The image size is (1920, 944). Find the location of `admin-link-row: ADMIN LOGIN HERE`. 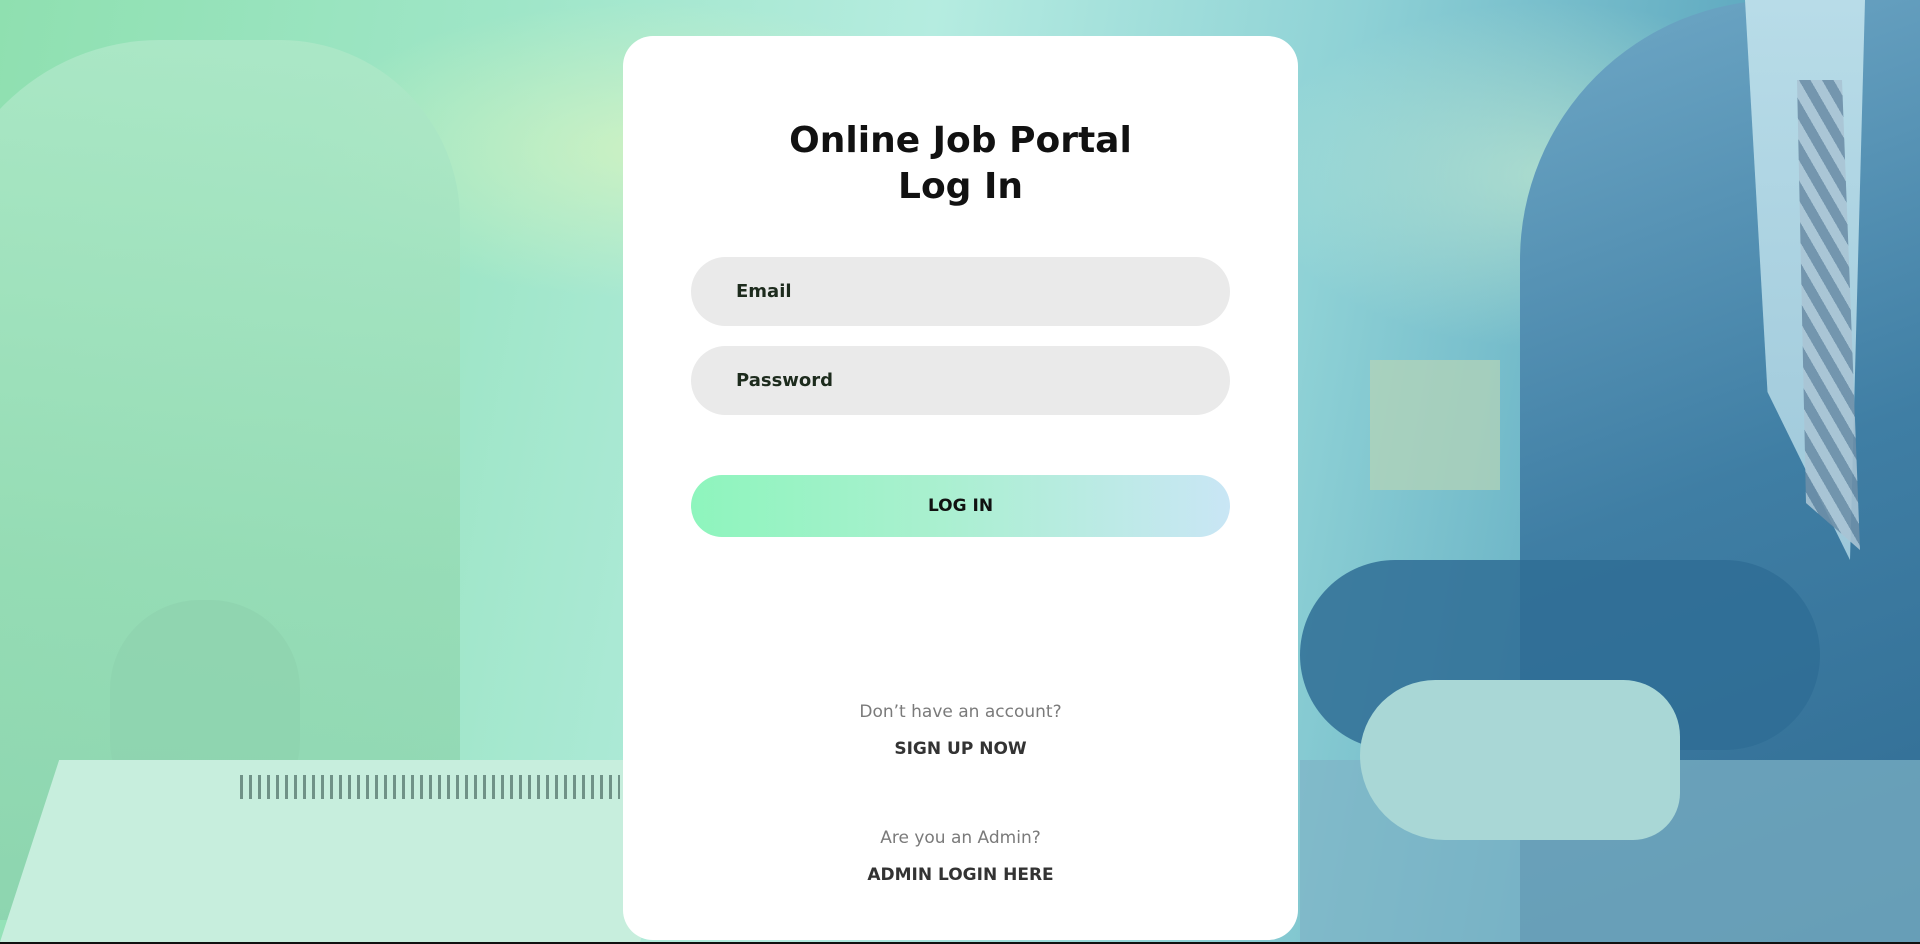

admin-link-row: ADMIN LOGIN HERE is located at coordinates (960, 875).